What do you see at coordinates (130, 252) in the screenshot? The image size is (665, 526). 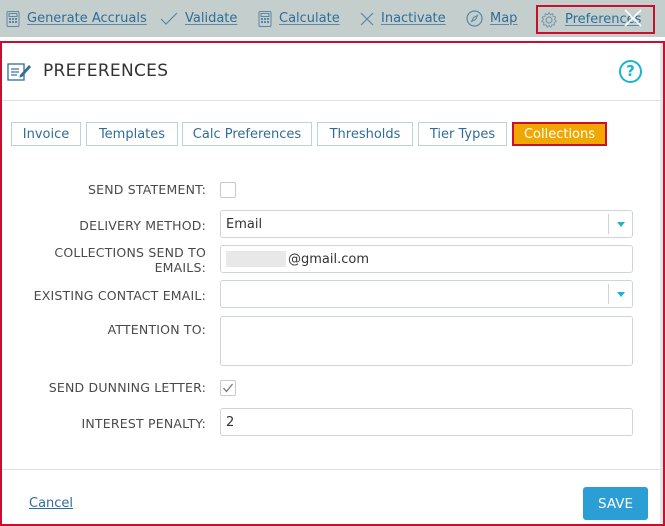 I see `collections-send-label-line1: COLLECTIONS SEND TO` at bounding box center [130, 252].